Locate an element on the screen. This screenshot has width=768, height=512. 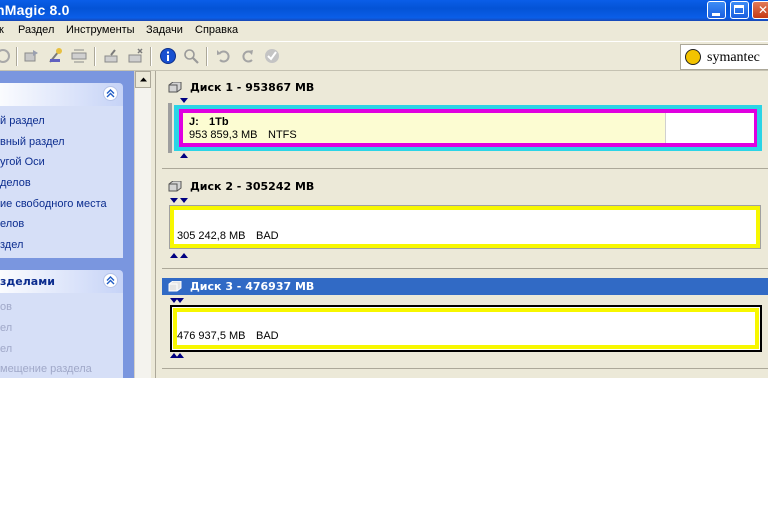
apply-icon is located at coordinates (272, 56).